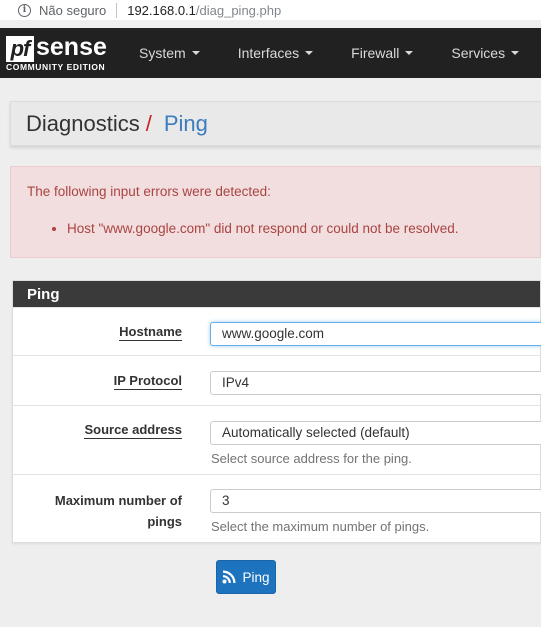  What do you see at coordinates (161, 10) in the screenshot?
I see `url-host: 192.168.0.1` at bounding box center [161, 10].